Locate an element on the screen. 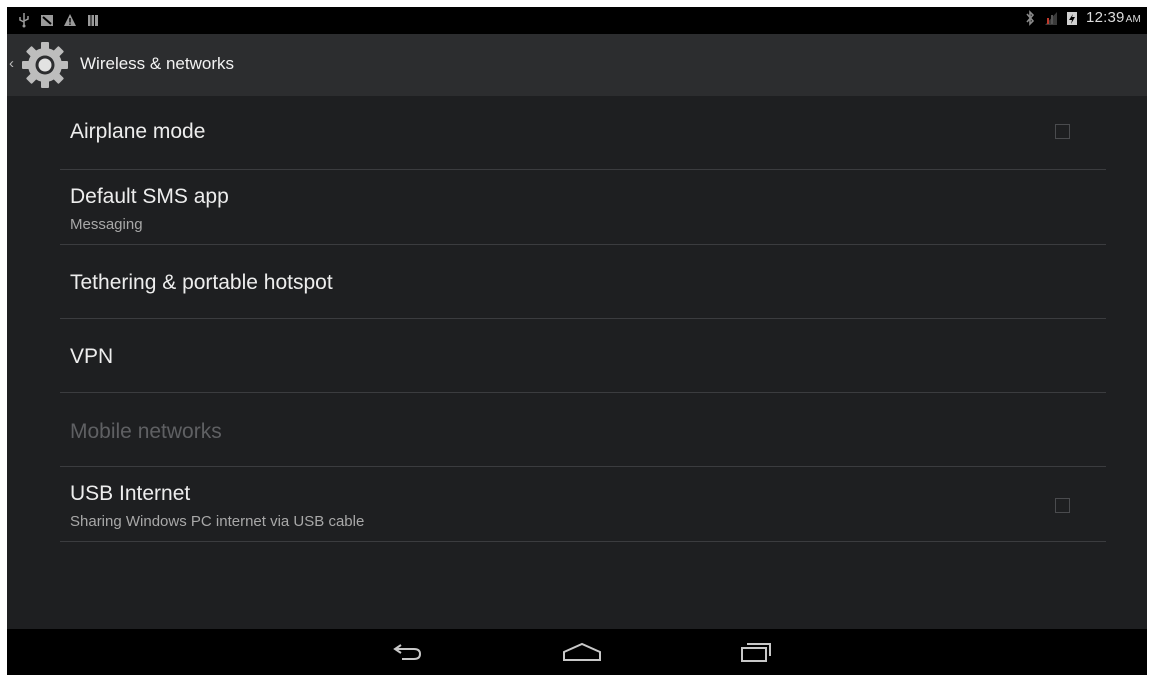 The image size is (1156, 682). recent-apps-button is located at coordinates (755, 652).